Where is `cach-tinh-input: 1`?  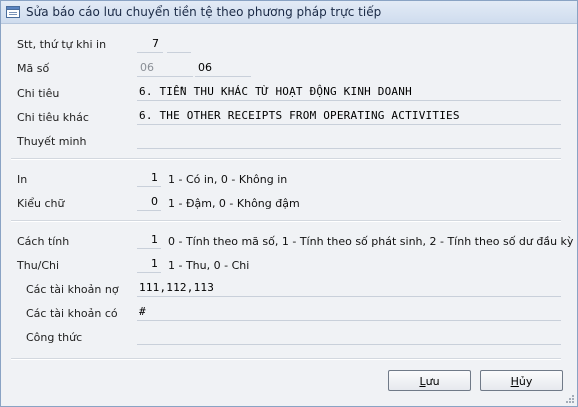 cach-tinh-input: 1 is located at coordinates (149, 240).